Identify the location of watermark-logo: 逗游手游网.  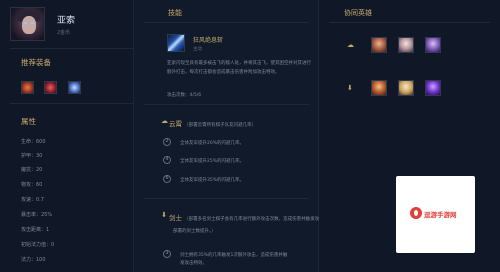
(435, 214).